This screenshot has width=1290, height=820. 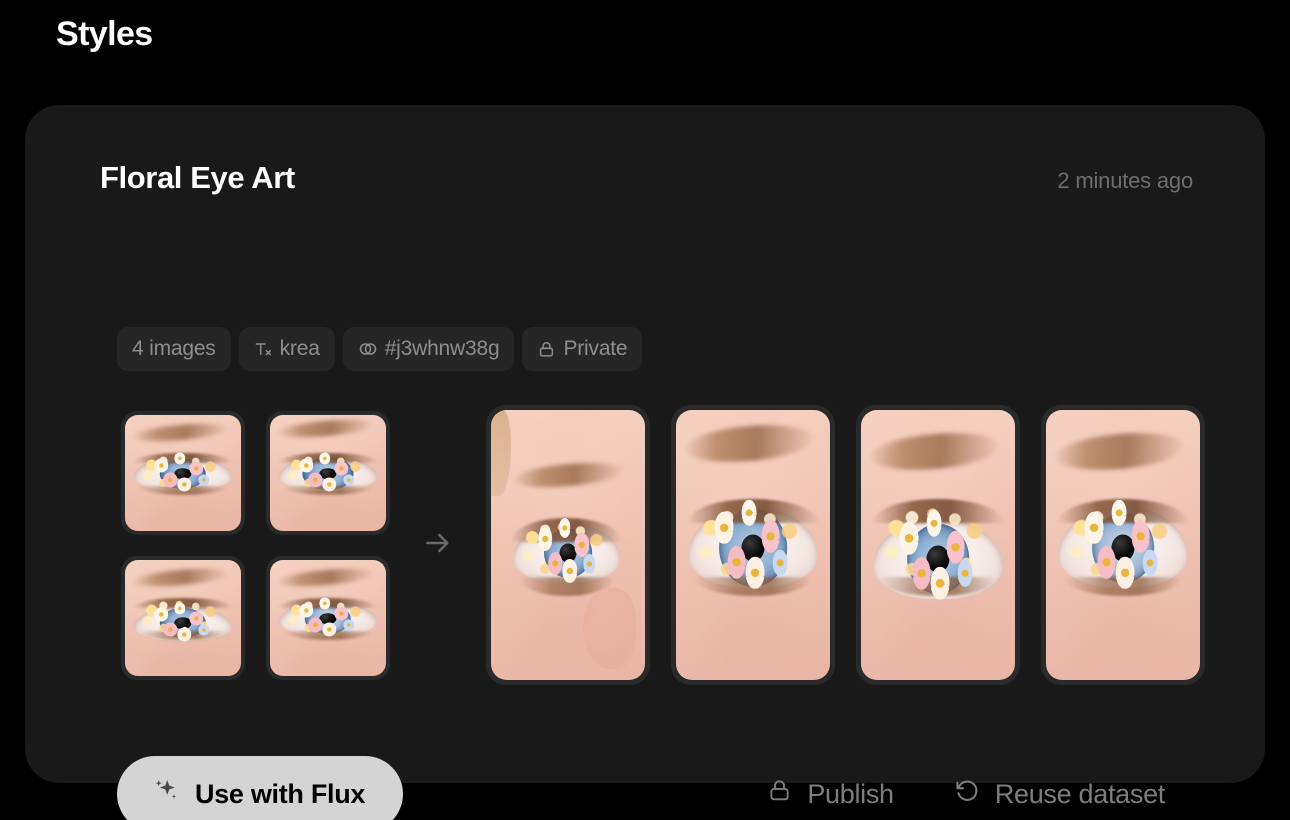 I want to click on badge-visibility: Private, so click(x=582, y=349).